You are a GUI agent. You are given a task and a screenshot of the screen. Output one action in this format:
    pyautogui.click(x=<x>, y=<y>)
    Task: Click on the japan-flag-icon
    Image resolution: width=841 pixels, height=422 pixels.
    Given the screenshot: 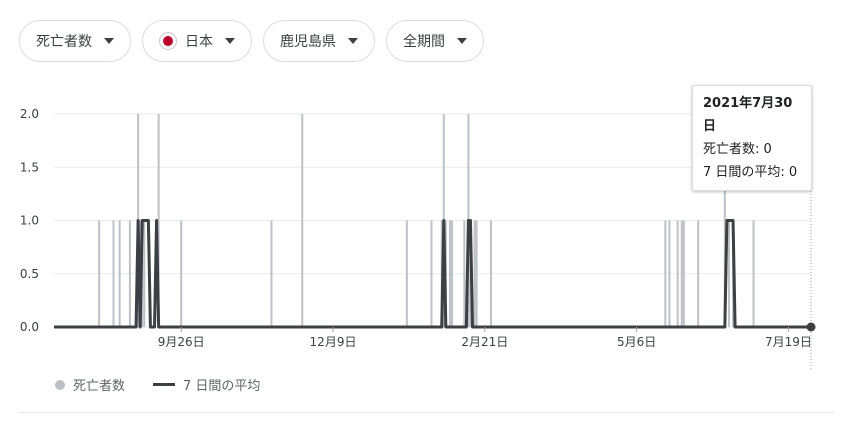 What is the action you would take?
    pyautogui.click(x=168, y=41)
    